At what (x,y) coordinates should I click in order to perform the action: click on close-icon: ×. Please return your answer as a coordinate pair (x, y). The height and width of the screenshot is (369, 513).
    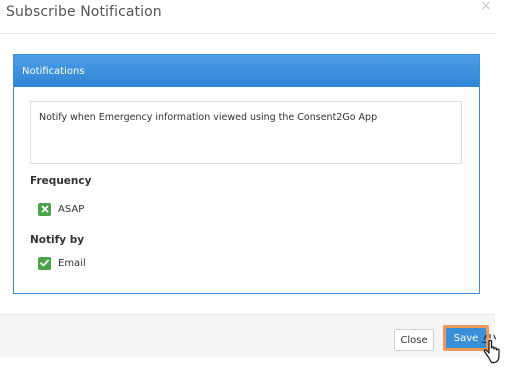
    Looking at the image, I should click on (486, 6).